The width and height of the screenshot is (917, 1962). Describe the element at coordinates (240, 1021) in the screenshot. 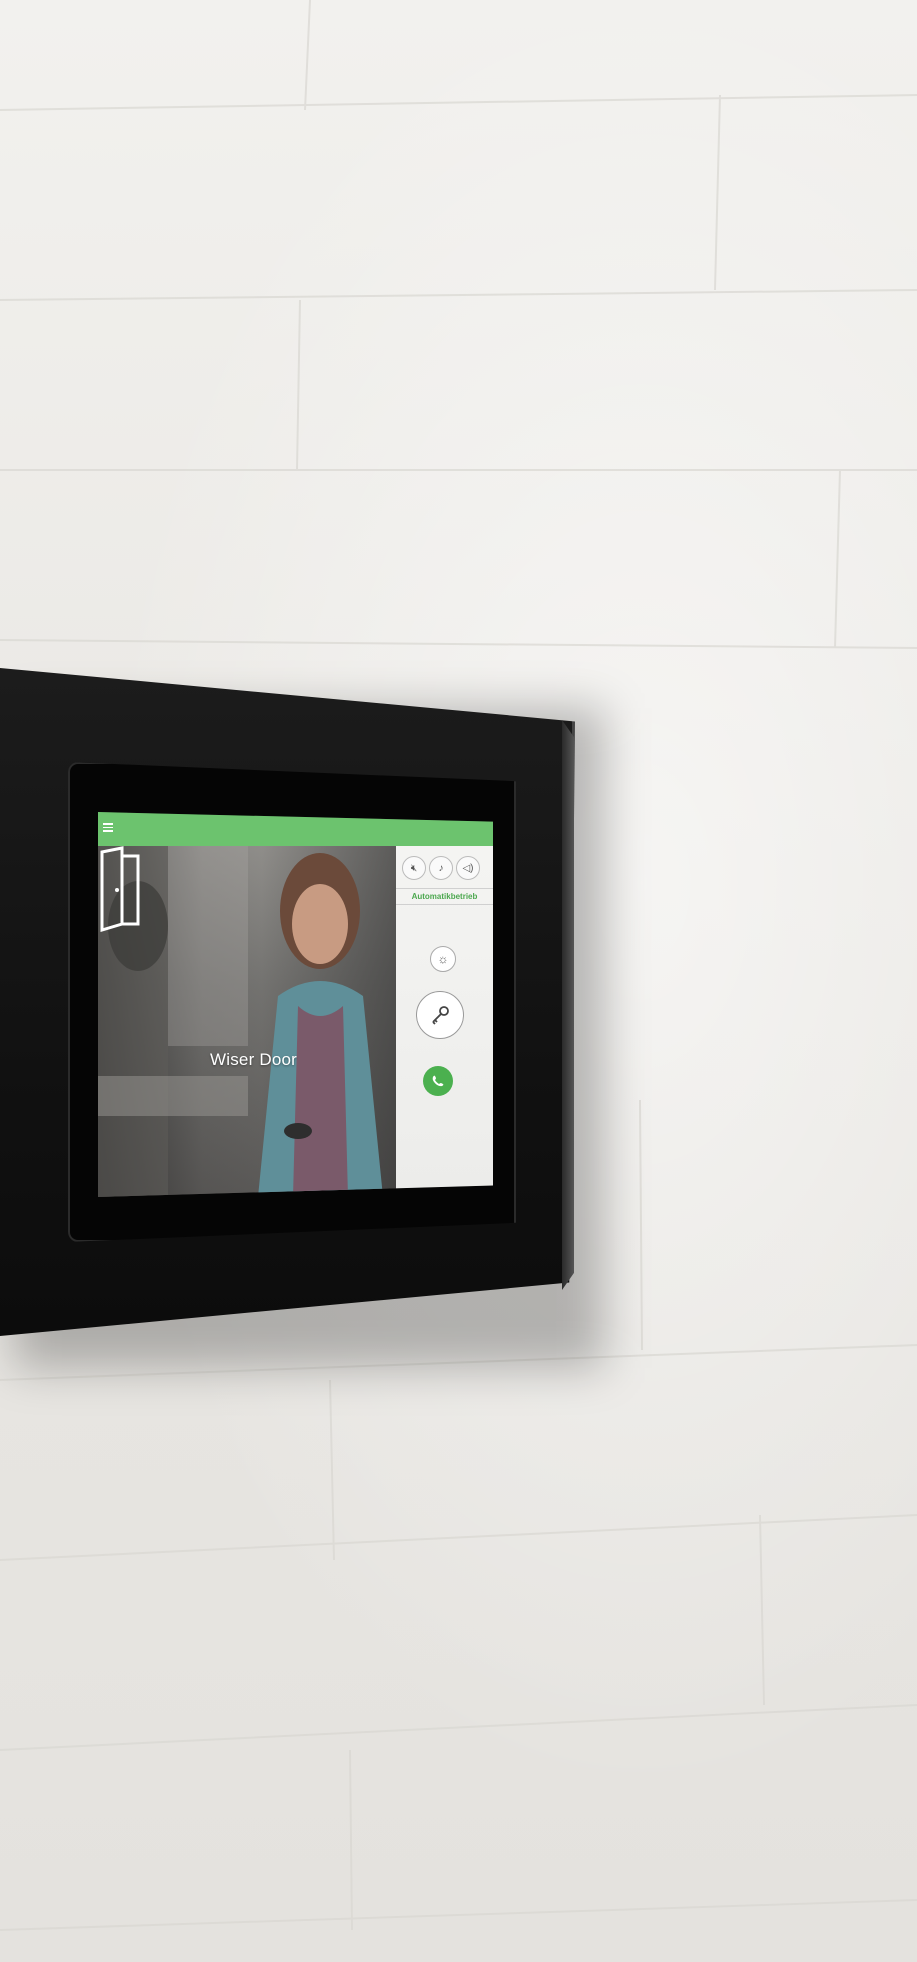

I see `camera-feed-image` at that location.